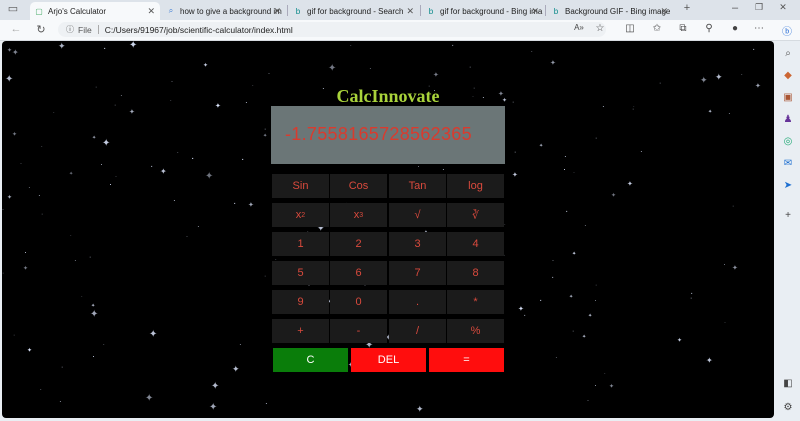  What do you see at coordinates (417, 244) in the screenshot?
I see `key-2-2: 3` at bounding box center [417, 244].